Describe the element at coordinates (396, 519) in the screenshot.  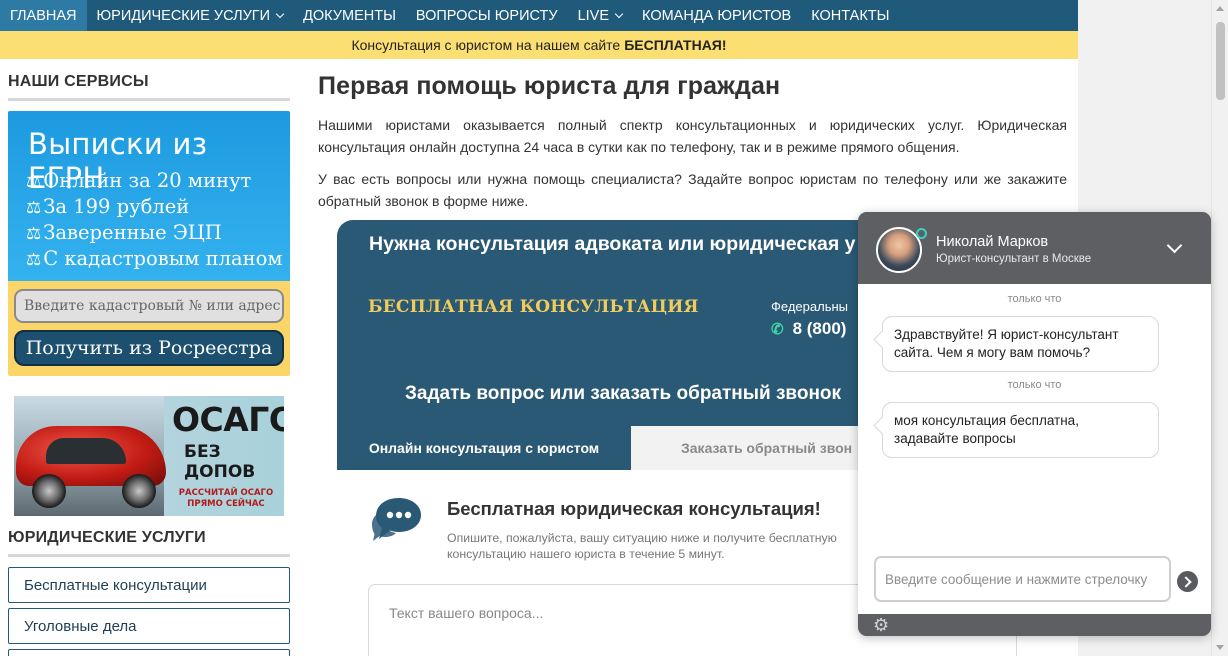
I see `chat-bubbles-icon` at that location.